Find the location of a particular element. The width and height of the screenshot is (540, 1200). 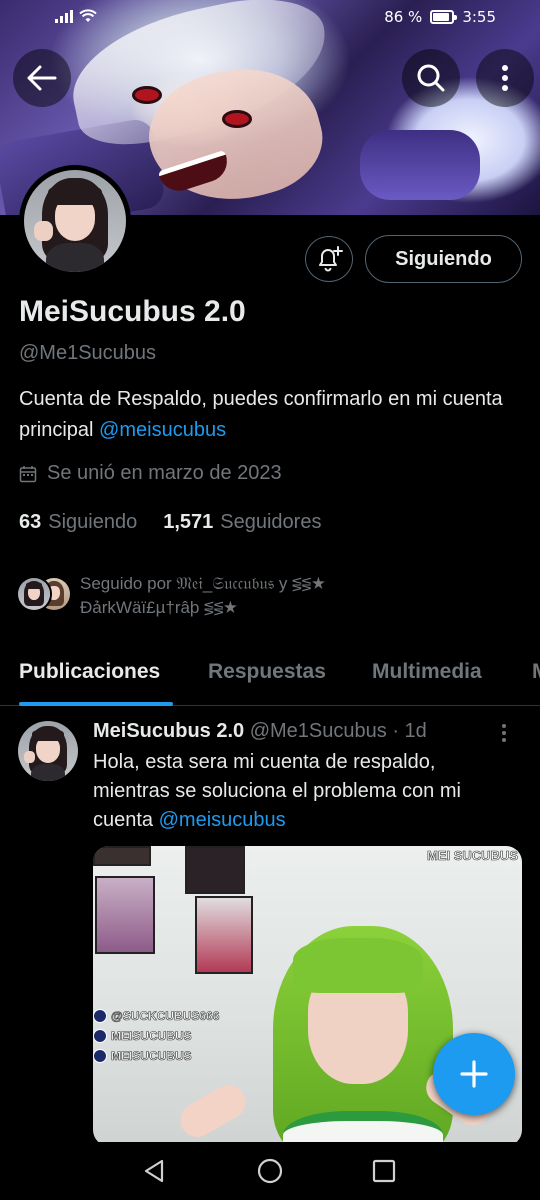

search-button is located at coordinates (431, 78).